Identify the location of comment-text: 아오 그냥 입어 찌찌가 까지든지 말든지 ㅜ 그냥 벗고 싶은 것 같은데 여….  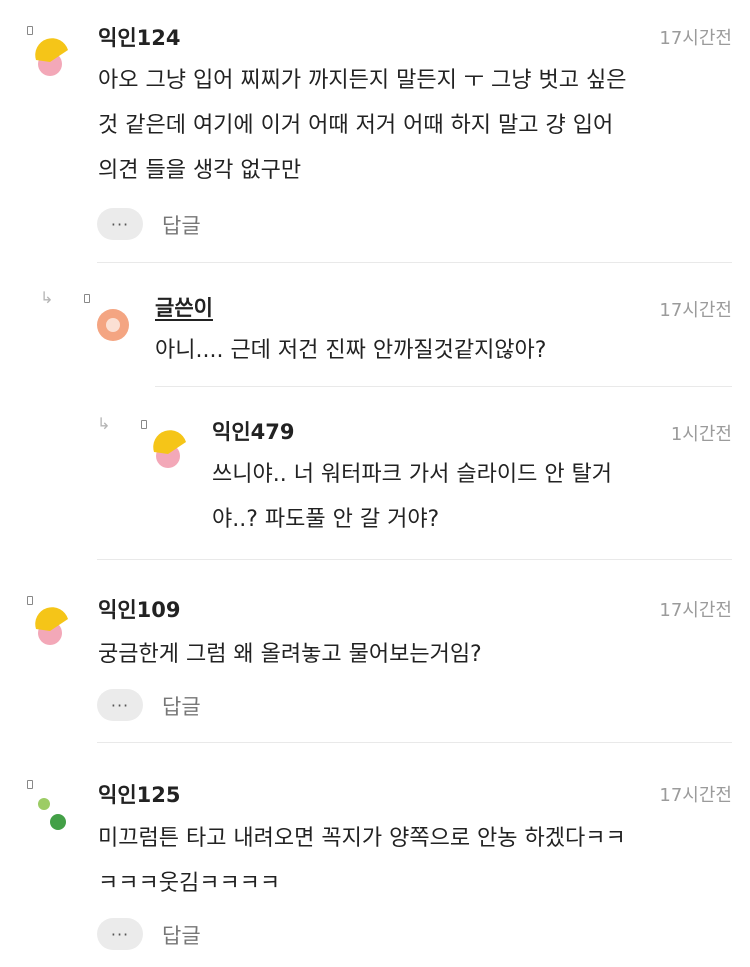
(362, 125).